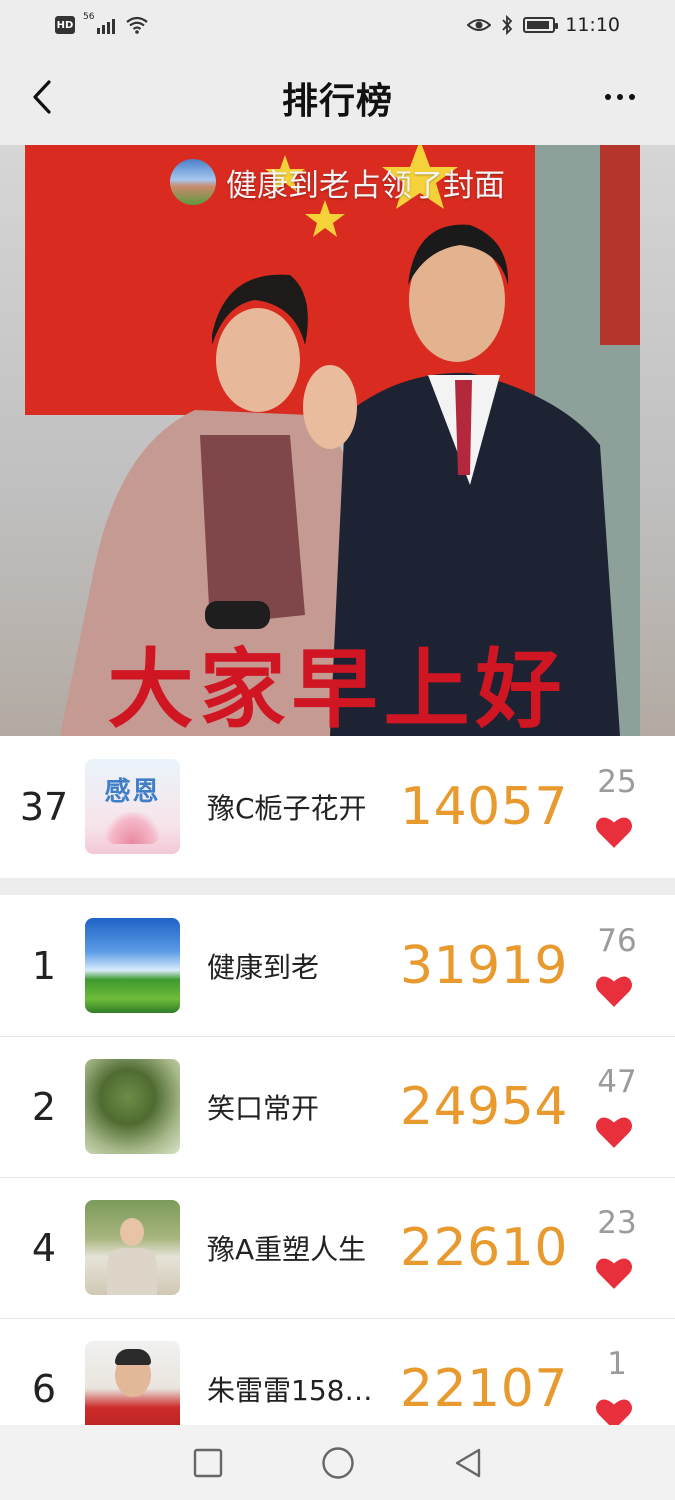  Describe the element at coordinates (507, 25) in the screenshot. I see `bluetooth-icon` at that location.